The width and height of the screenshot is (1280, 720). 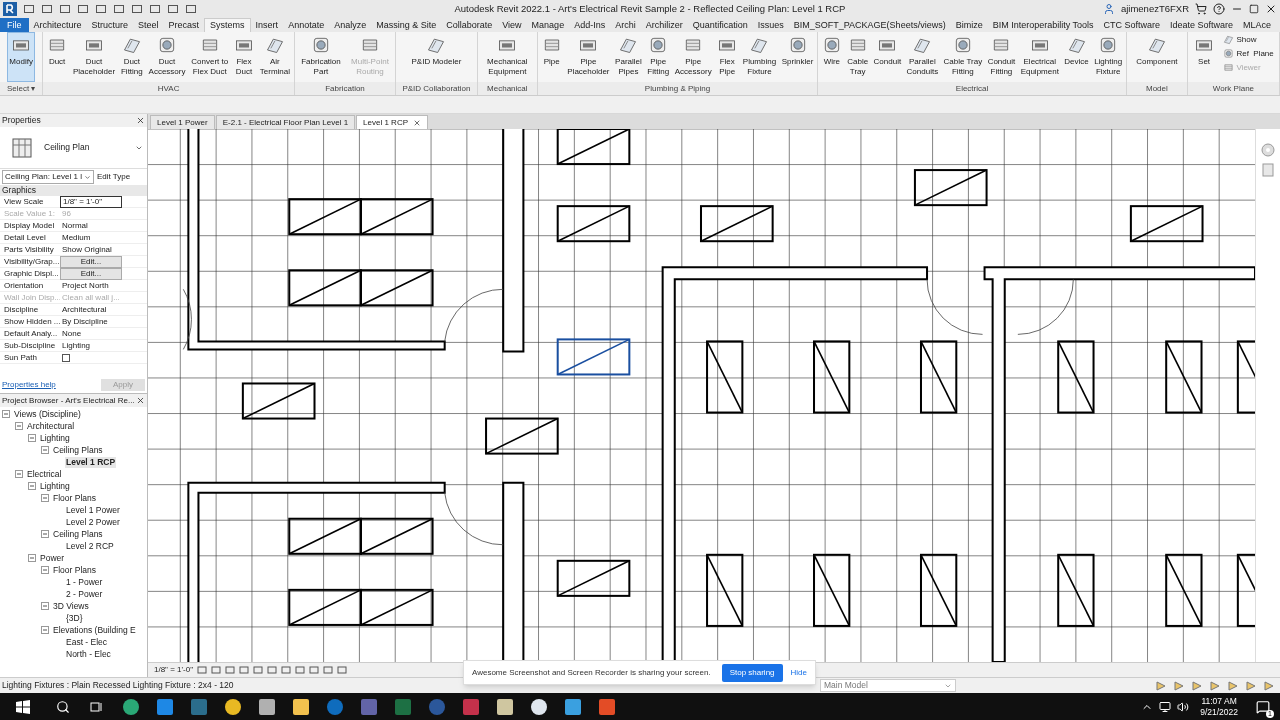 What do you see at coordinates (1219, 9) in the screenshot?
I see `help-icon` at bounding box center [1219, 9].